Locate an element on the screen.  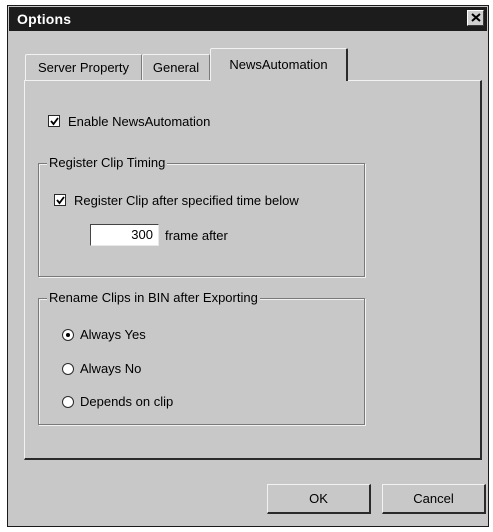
register-clip-label: Register Clip after specified time below is located at coordinates (186, 200).